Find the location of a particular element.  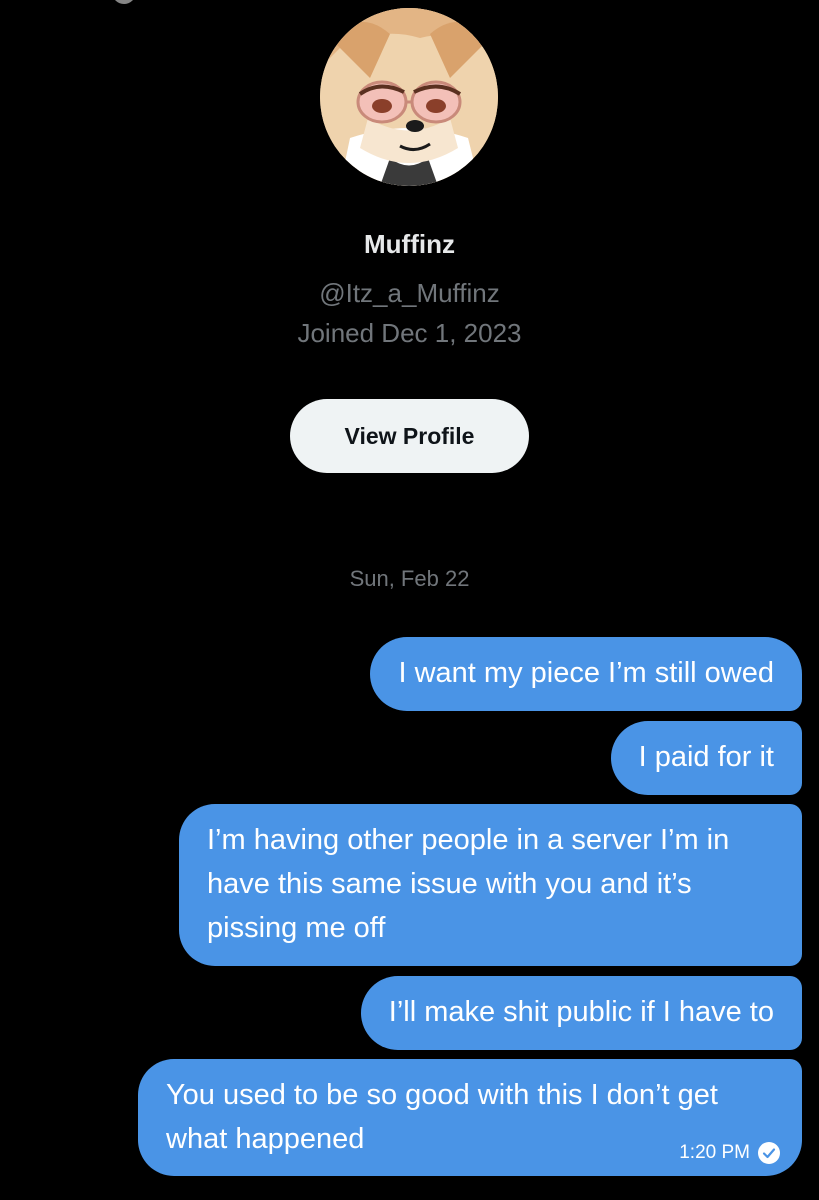

view-profile-button: View Profile is located at coordinates (409, 436).